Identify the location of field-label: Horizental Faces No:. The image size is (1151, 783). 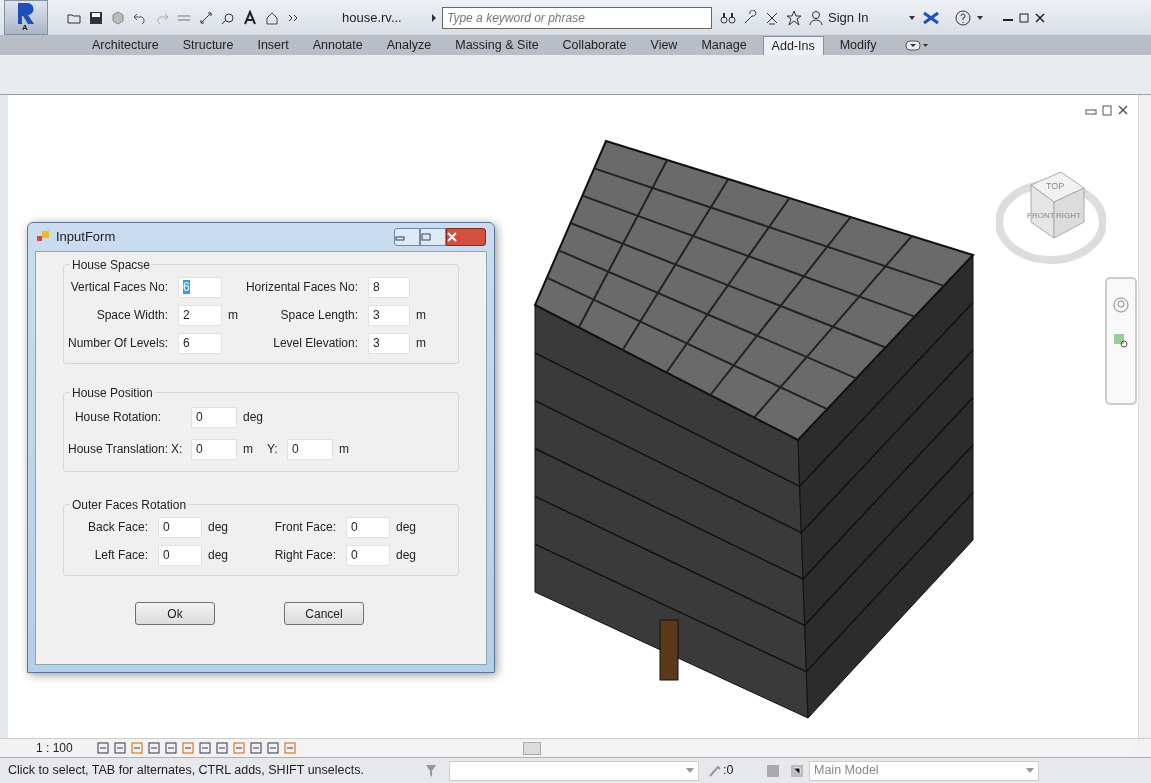
(301, 287).